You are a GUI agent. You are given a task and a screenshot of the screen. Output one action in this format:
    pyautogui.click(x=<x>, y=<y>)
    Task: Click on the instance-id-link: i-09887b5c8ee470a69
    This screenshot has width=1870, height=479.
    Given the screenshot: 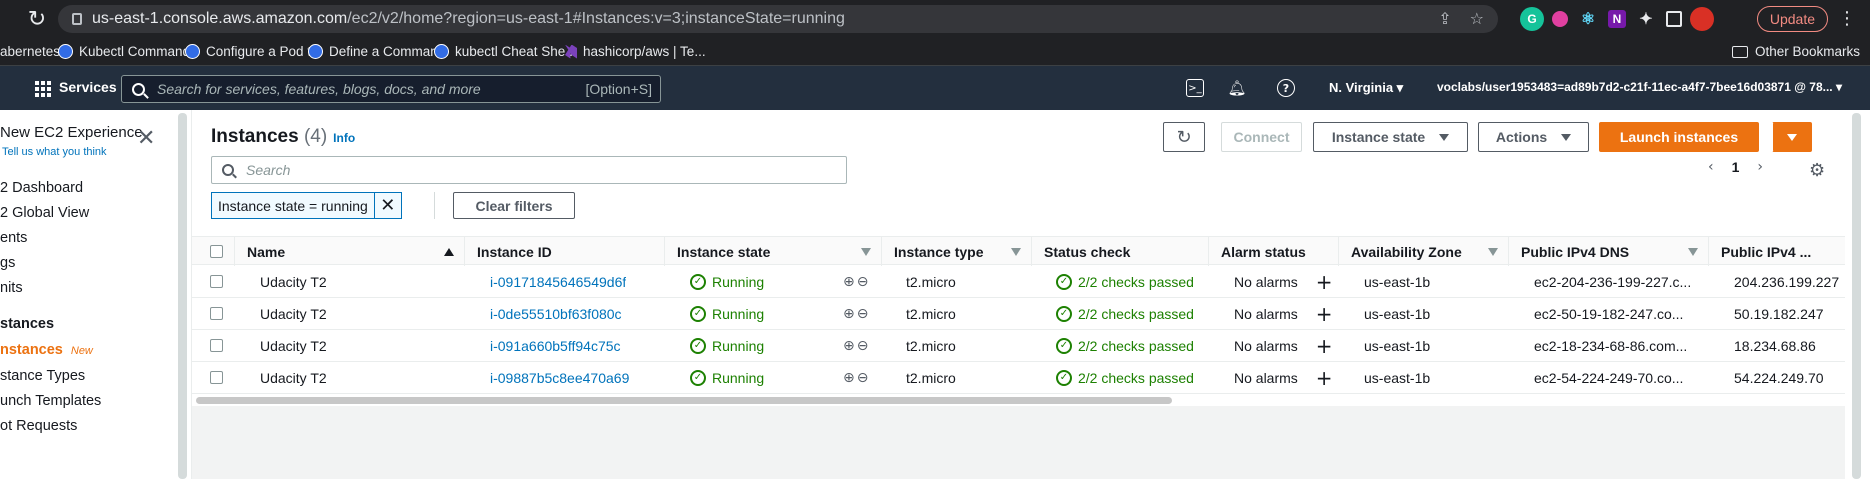 What is the action you would take?
    pyautogui.click(x=559, y=377)
    